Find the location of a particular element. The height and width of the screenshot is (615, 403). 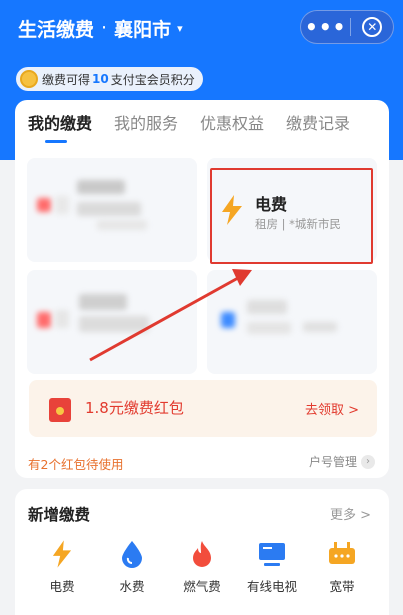

close-button: ✕ is located at coordinates (372, 27).